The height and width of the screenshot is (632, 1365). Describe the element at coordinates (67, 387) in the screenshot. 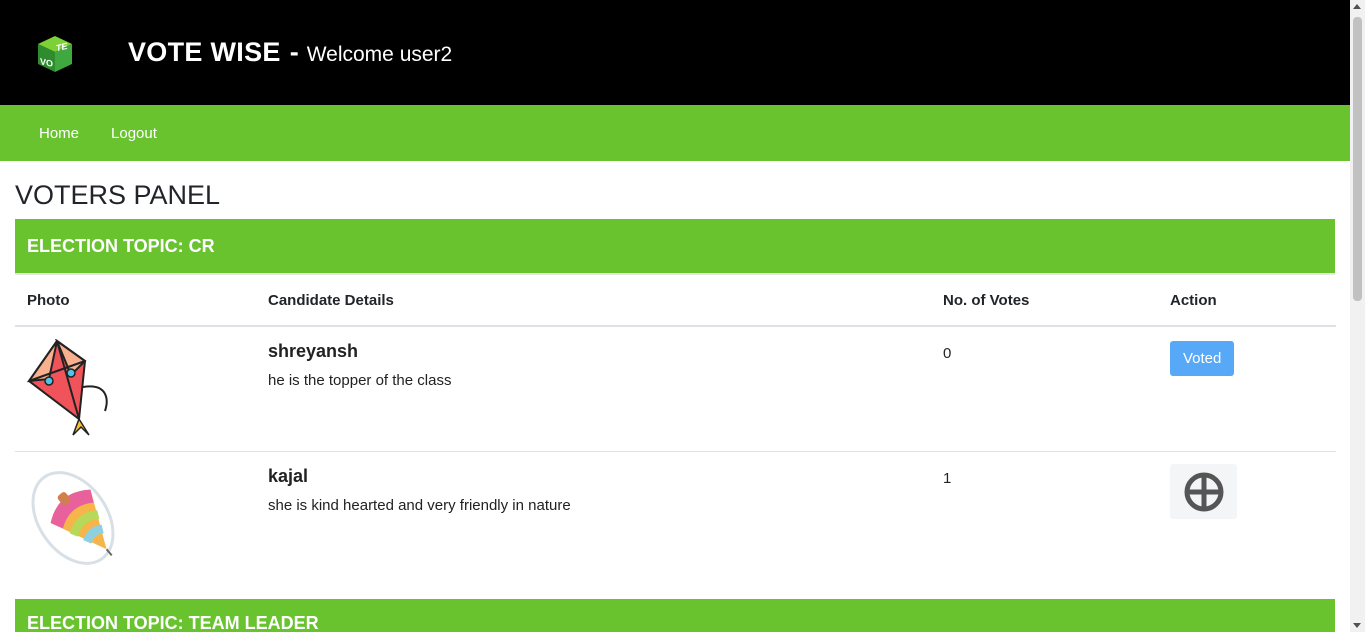

I see `kite-icon` at that location.